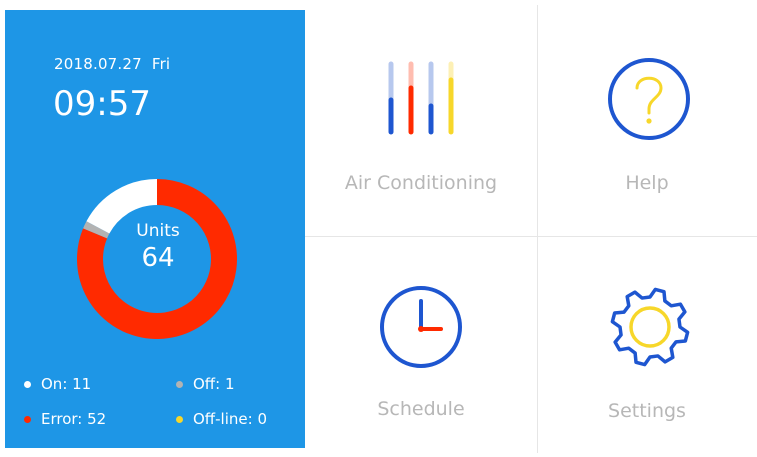 The width and height of the screenshot is (757, 457). Describe the element at coordinates (230, 419) in the screenshot. I see `legend-offline-label: Off-line: 0` at that location.